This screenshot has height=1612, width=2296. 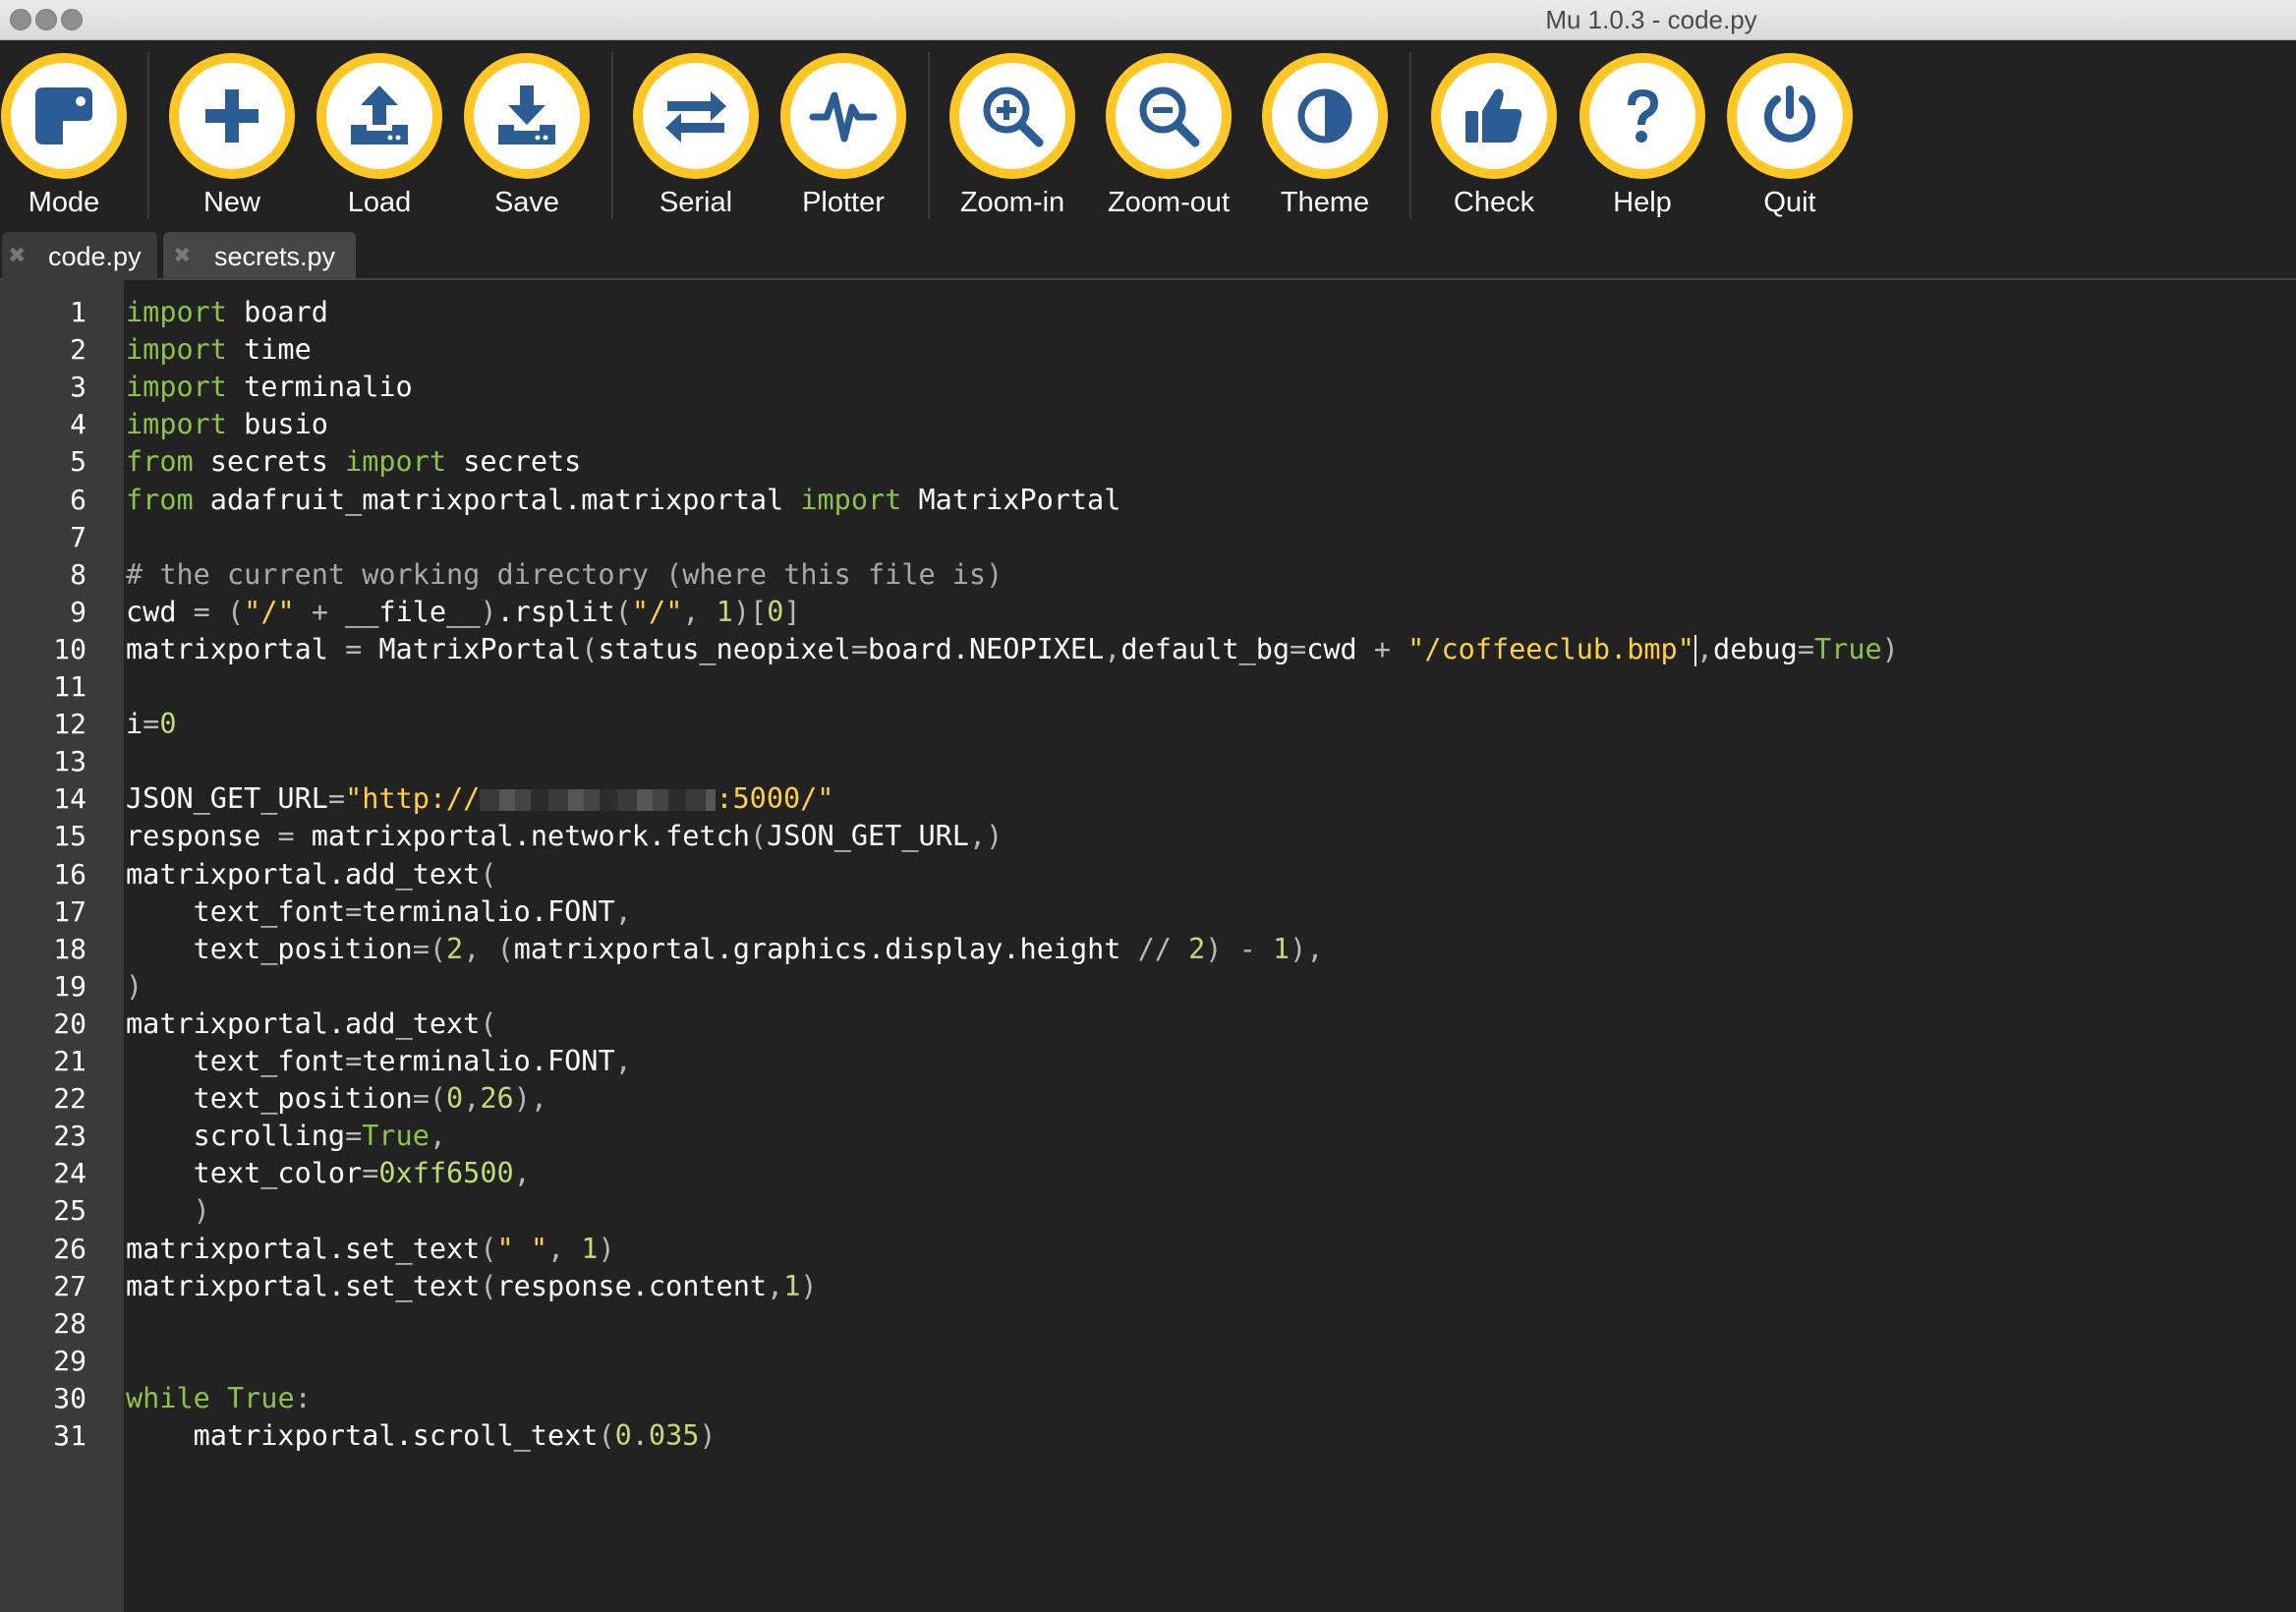 What do you see at coordinates (303, 874) in the screenshot?
I see `code-token: matrixportal.add_text` at bounding box center [303, 874].